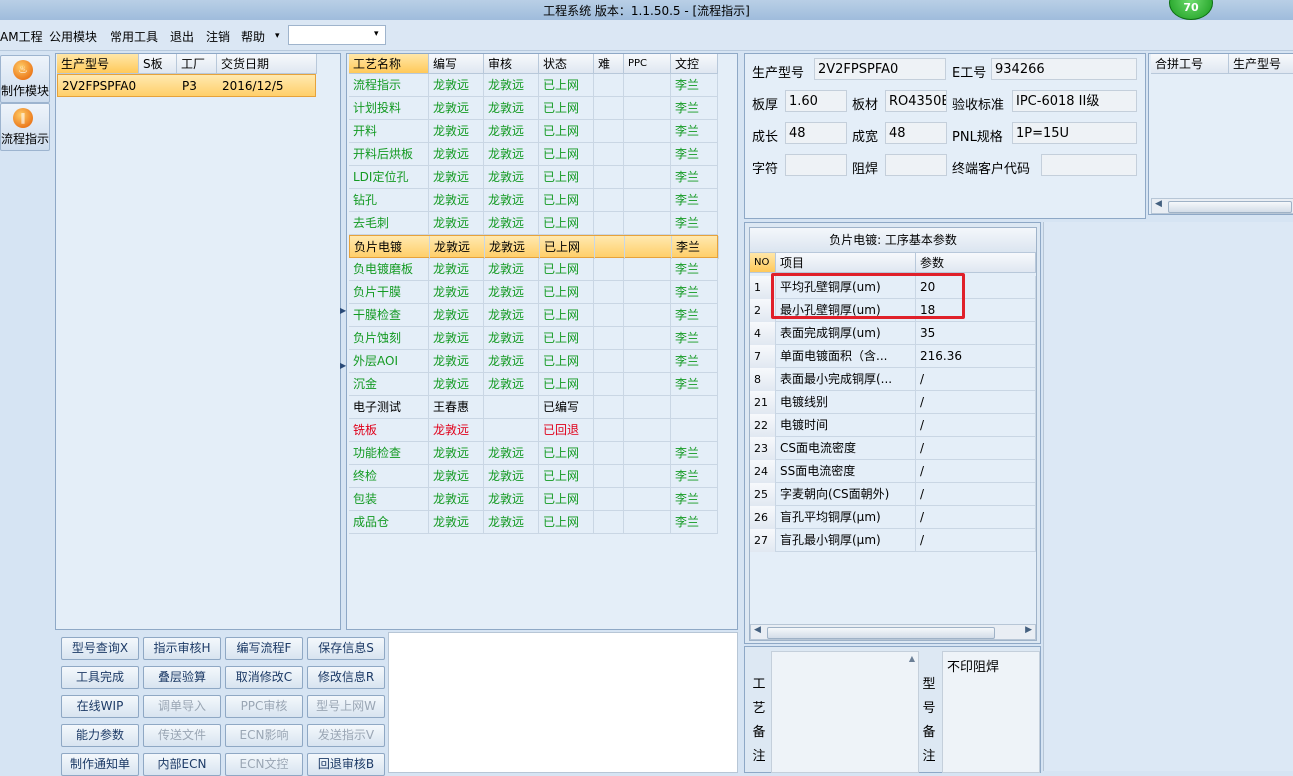 The image size is (1293, 776). What do you see at coordinates (893, 517) in the screenshot?
I see `table-row: 26 盲孔平均铜厚(μm) /` at bounding box center [893, 517].